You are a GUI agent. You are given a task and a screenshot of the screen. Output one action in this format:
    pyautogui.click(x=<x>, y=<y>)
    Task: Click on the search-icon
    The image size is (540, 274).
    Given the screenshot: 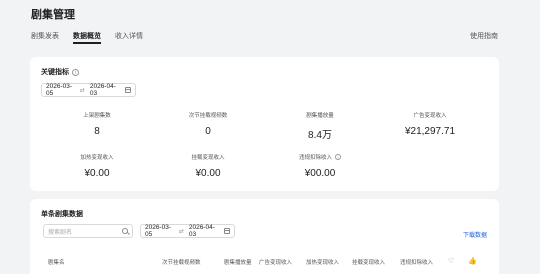 What is the action you would take?
    pyautogui.click(x=125, y=231)
    